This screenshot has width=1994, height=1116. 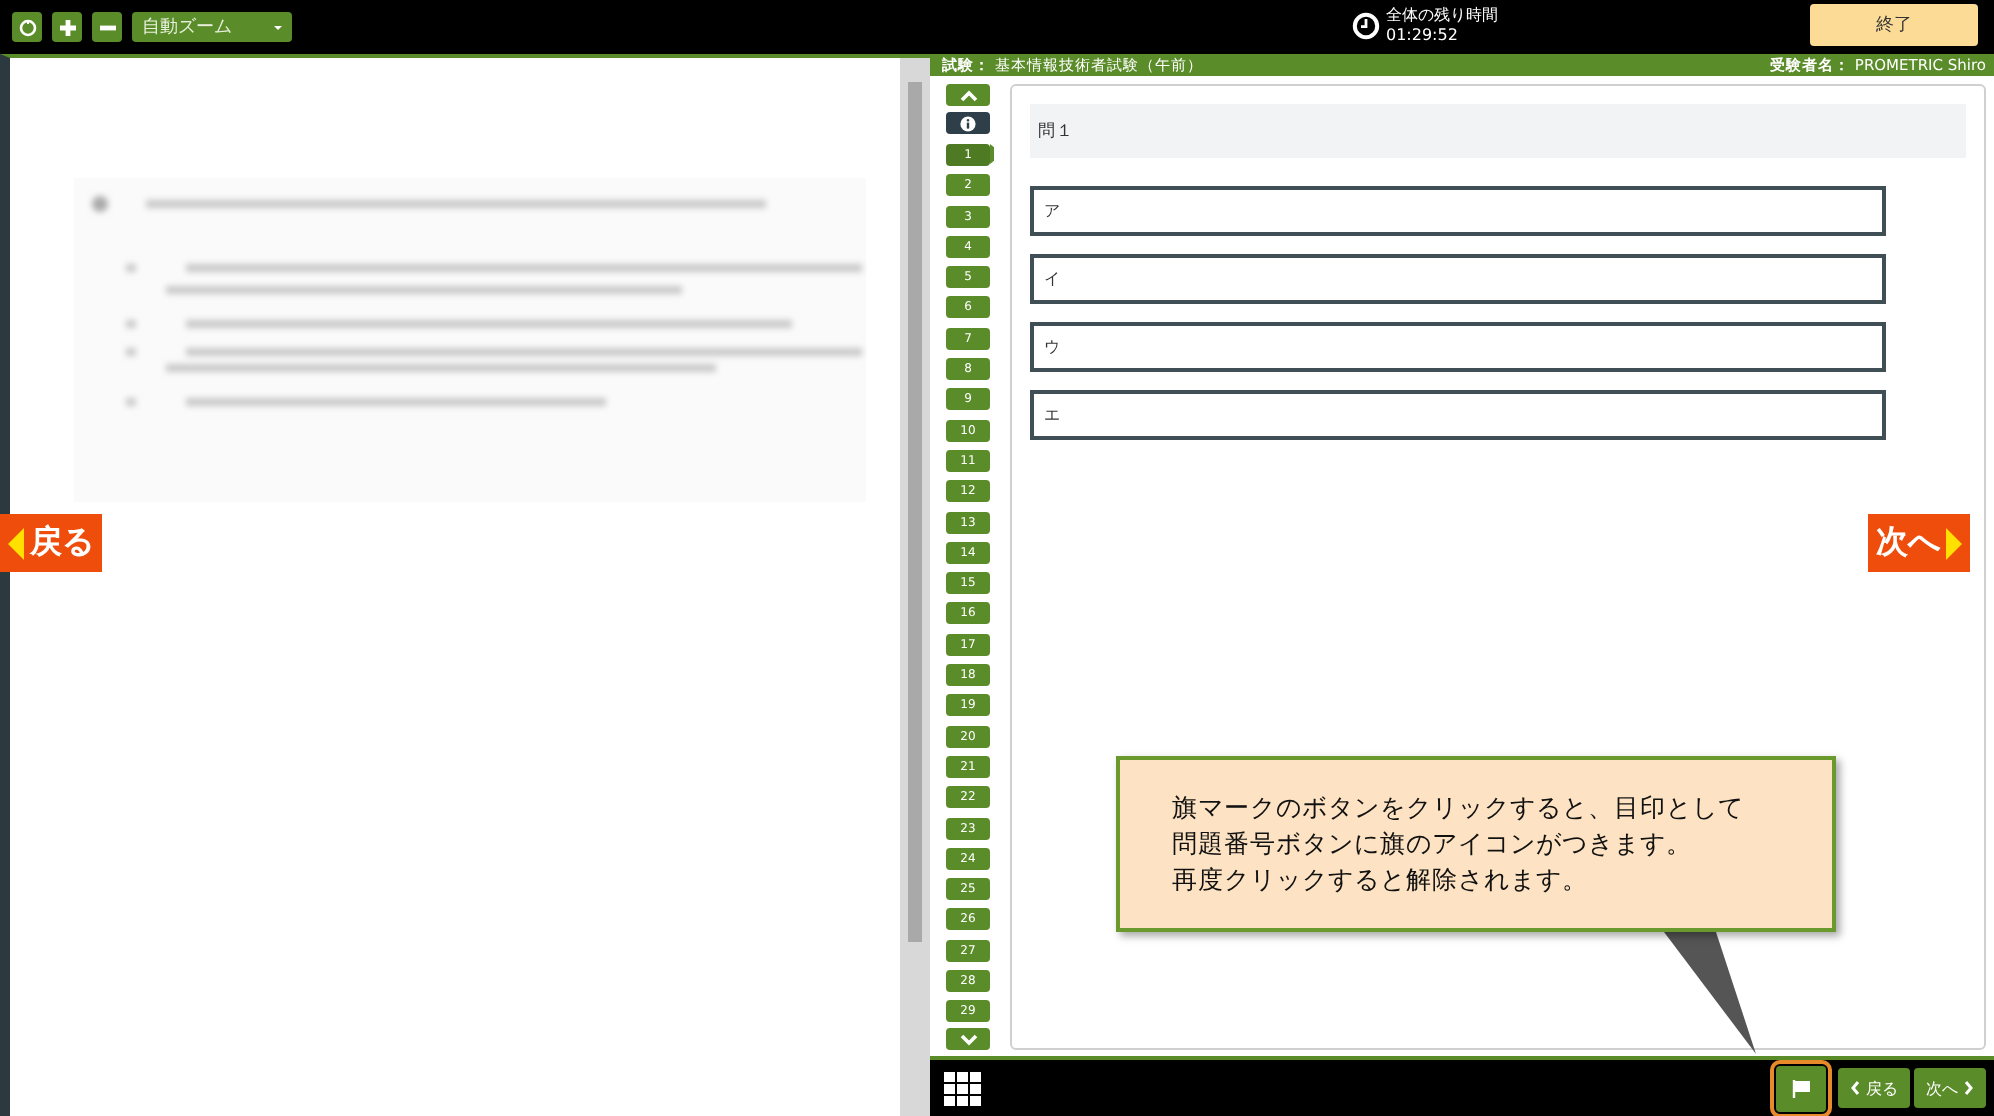 What do you see at coordinates (1894, 25) in the screenshot?
I see `end-button: 終了` at bounding box center [1894, 25].